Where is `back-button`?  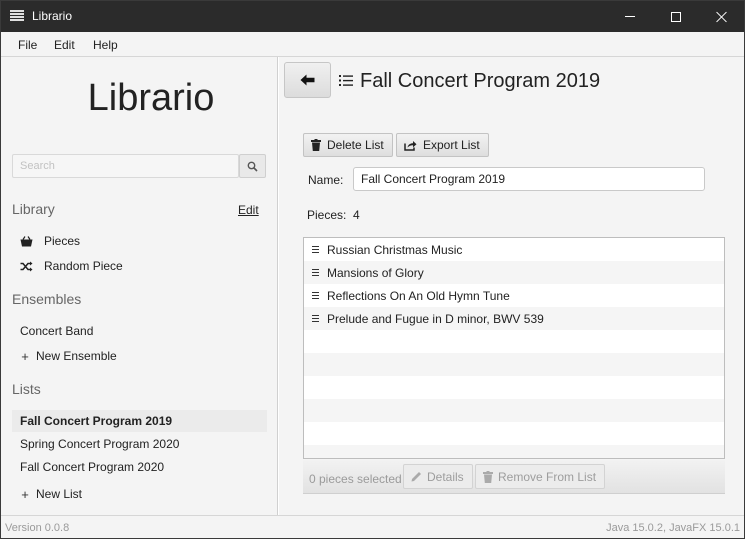 back-button is located at coordinates (307, 80).